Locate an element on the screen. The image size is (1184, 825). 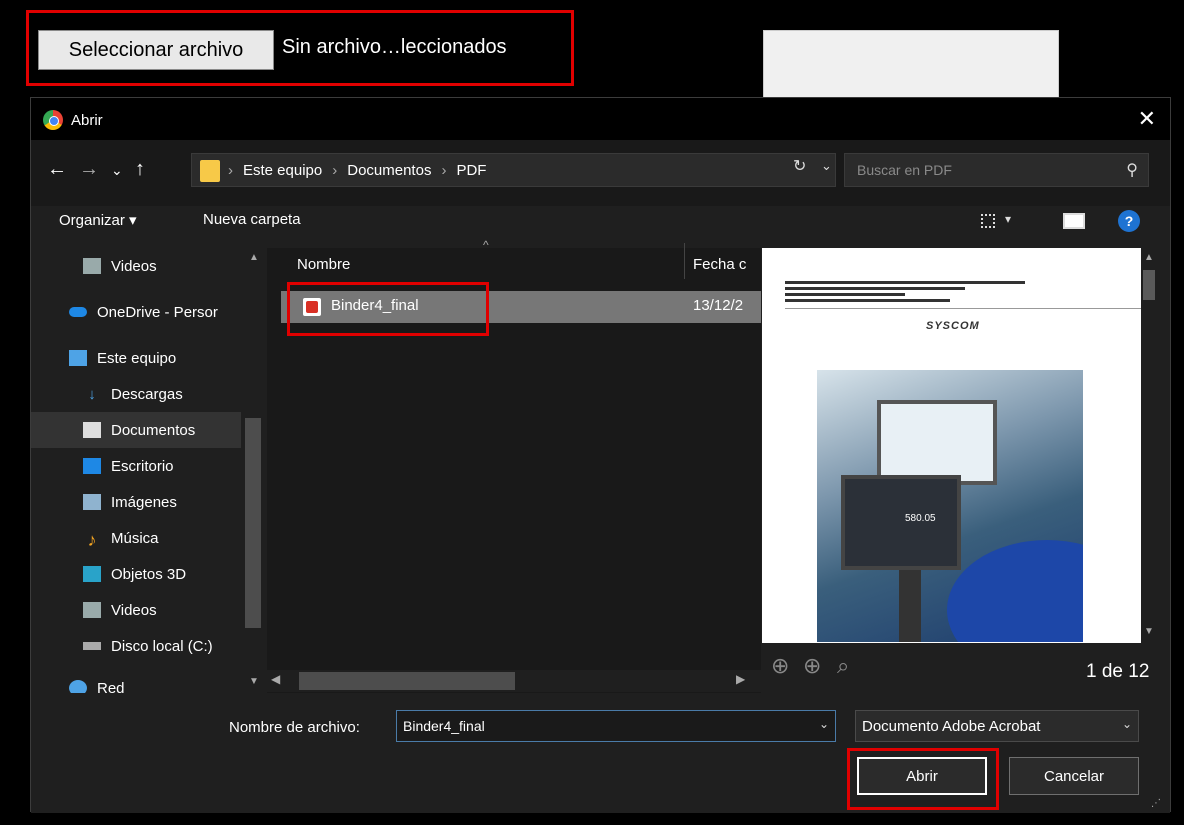
desktop-icon is located at coordinates (92, 466).